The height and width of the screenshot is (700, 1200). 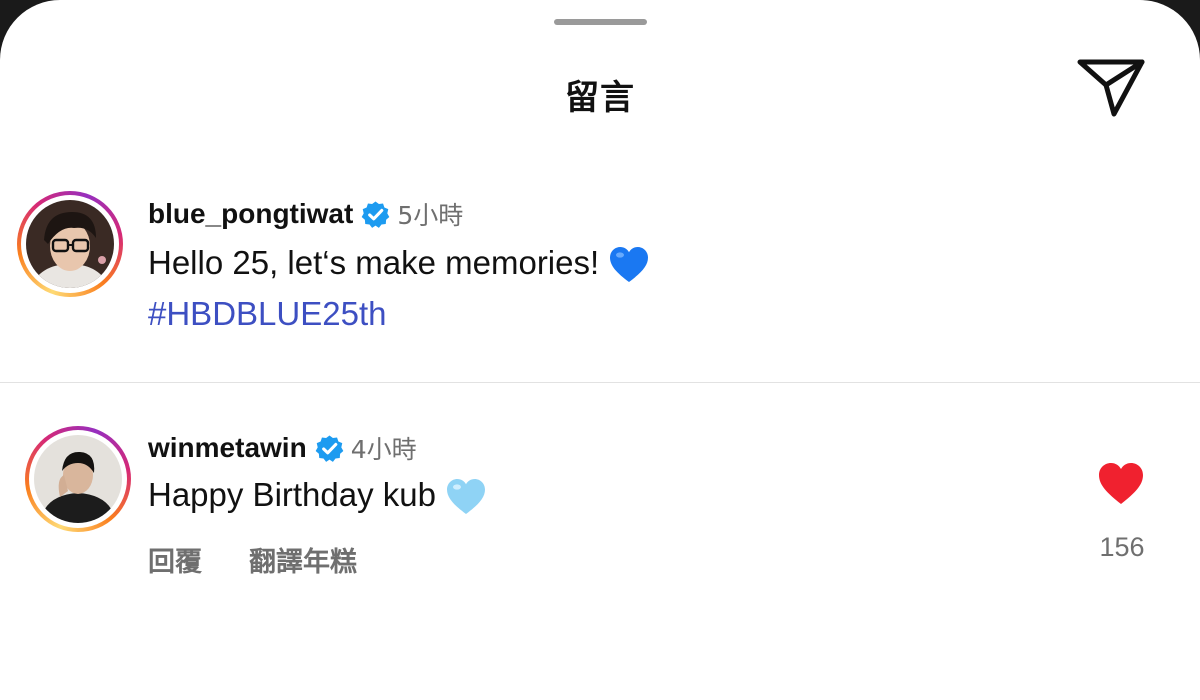 What do you see at coordinates (227, 448) in the screenshot?
I see `comment-username: winmetawin` at bounding box center [227, 448].